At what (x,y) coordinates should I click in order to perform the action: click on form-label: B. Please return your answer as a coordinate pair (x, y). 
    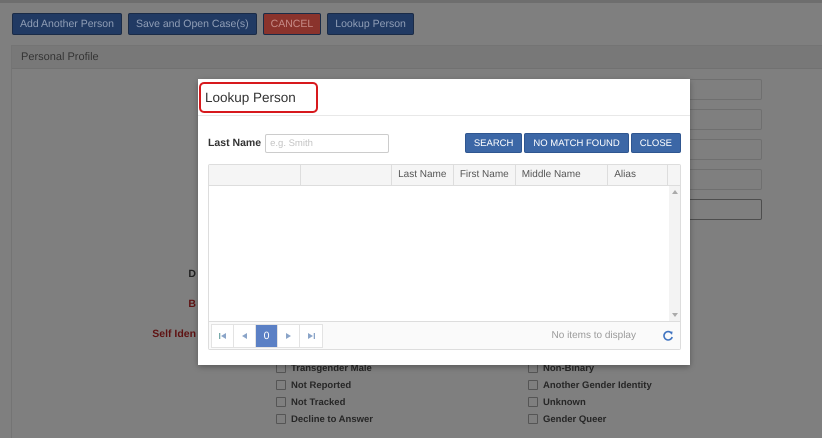
    Looking at the image, I should click on (192, 304).